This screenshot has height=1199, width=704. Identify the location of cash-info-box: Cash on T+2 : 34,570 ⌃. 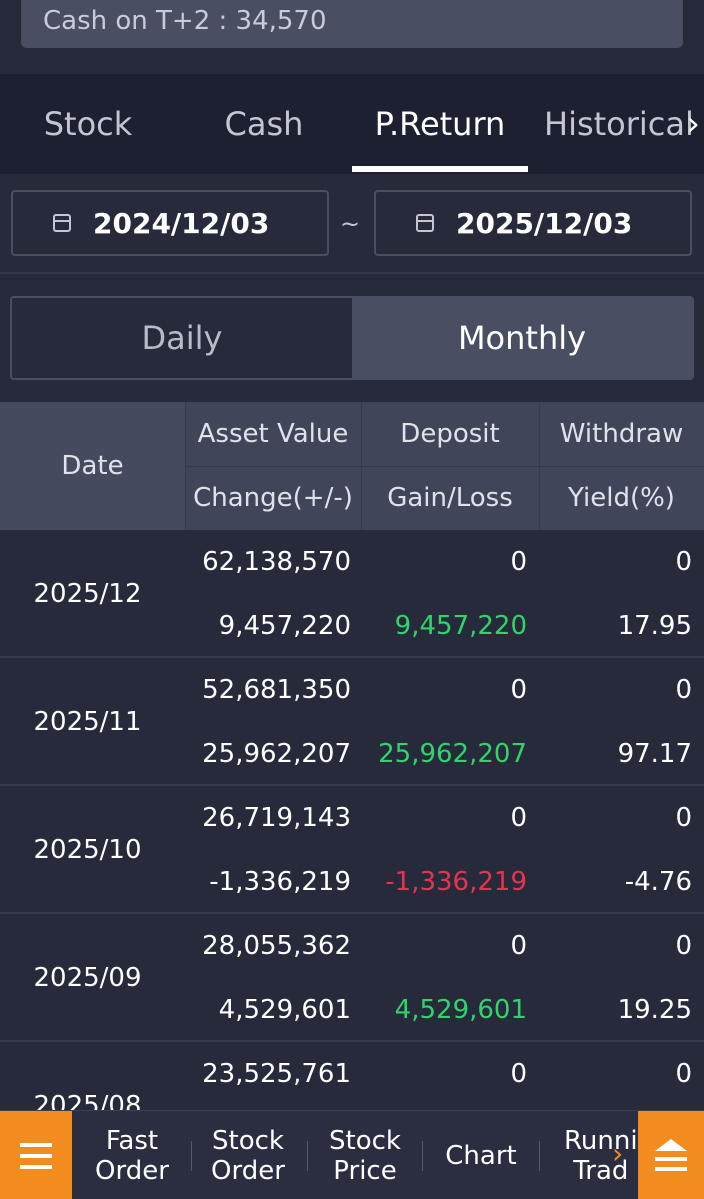
(352, 24).